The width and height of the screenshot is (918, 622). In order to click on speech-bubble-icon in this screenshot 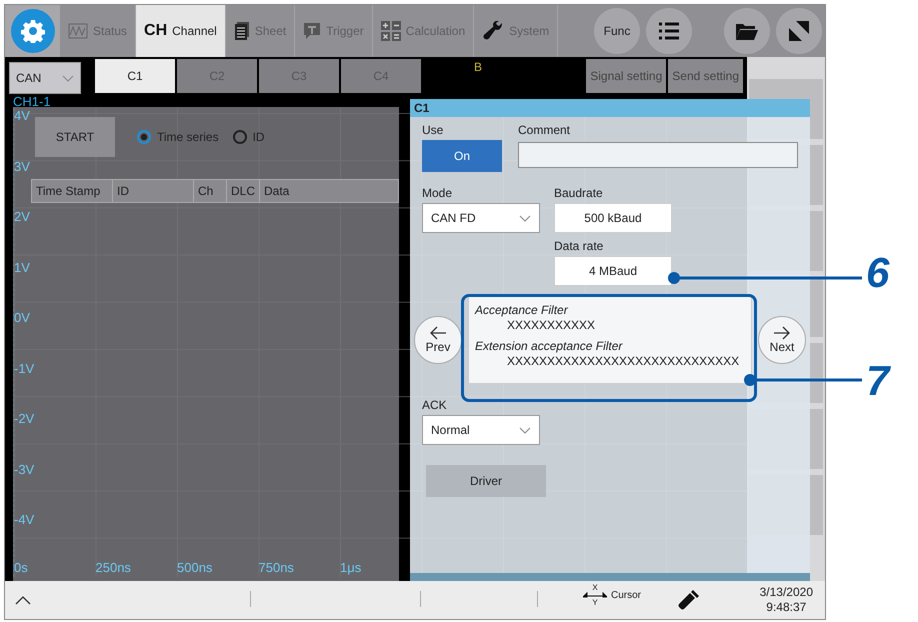, I will do `click(312, 31)`.